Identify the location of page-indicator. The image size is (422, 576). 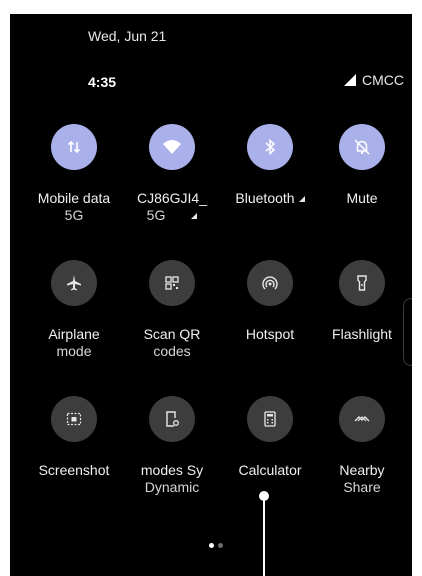
(216, 545).